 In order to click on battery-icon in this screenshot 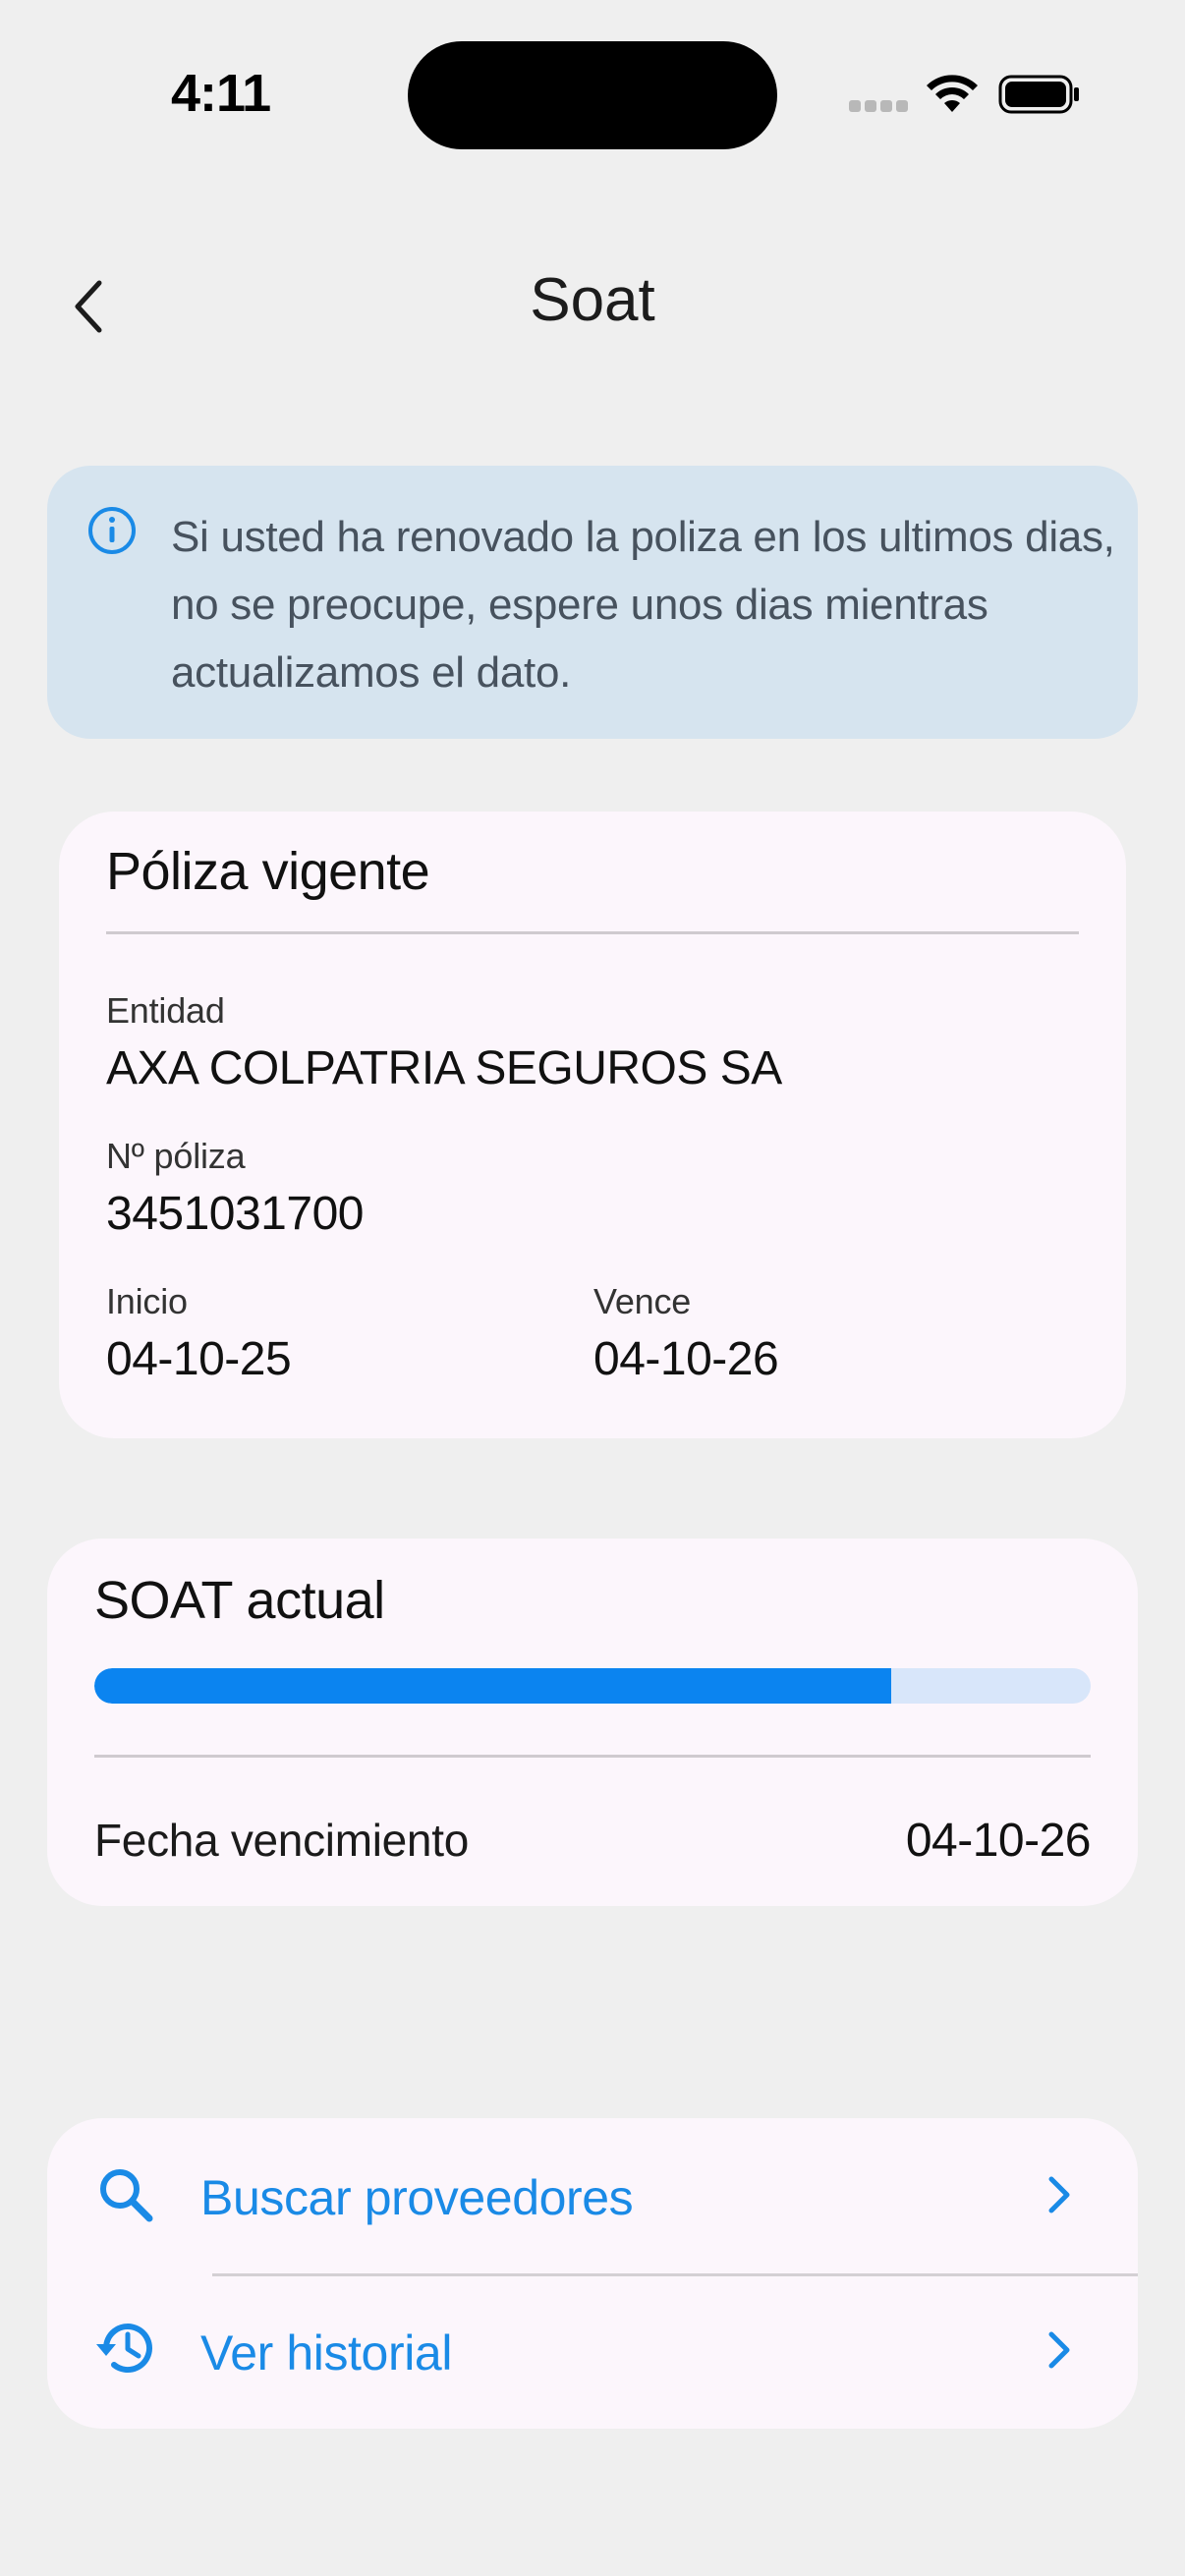, I will do `click(1038, 94)`.